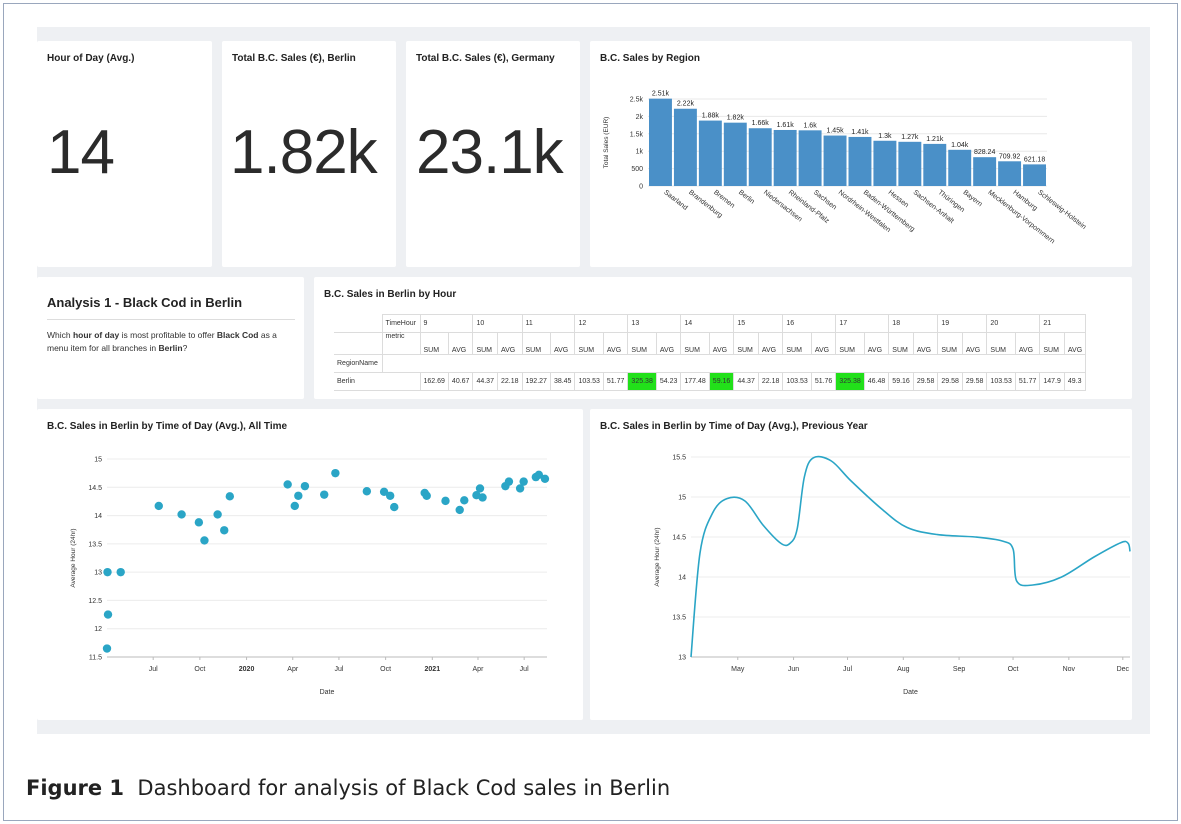  Describe the element at coordinates (95, 488) in the screenshot. I see `y-tick-label: 14.5` at that location.